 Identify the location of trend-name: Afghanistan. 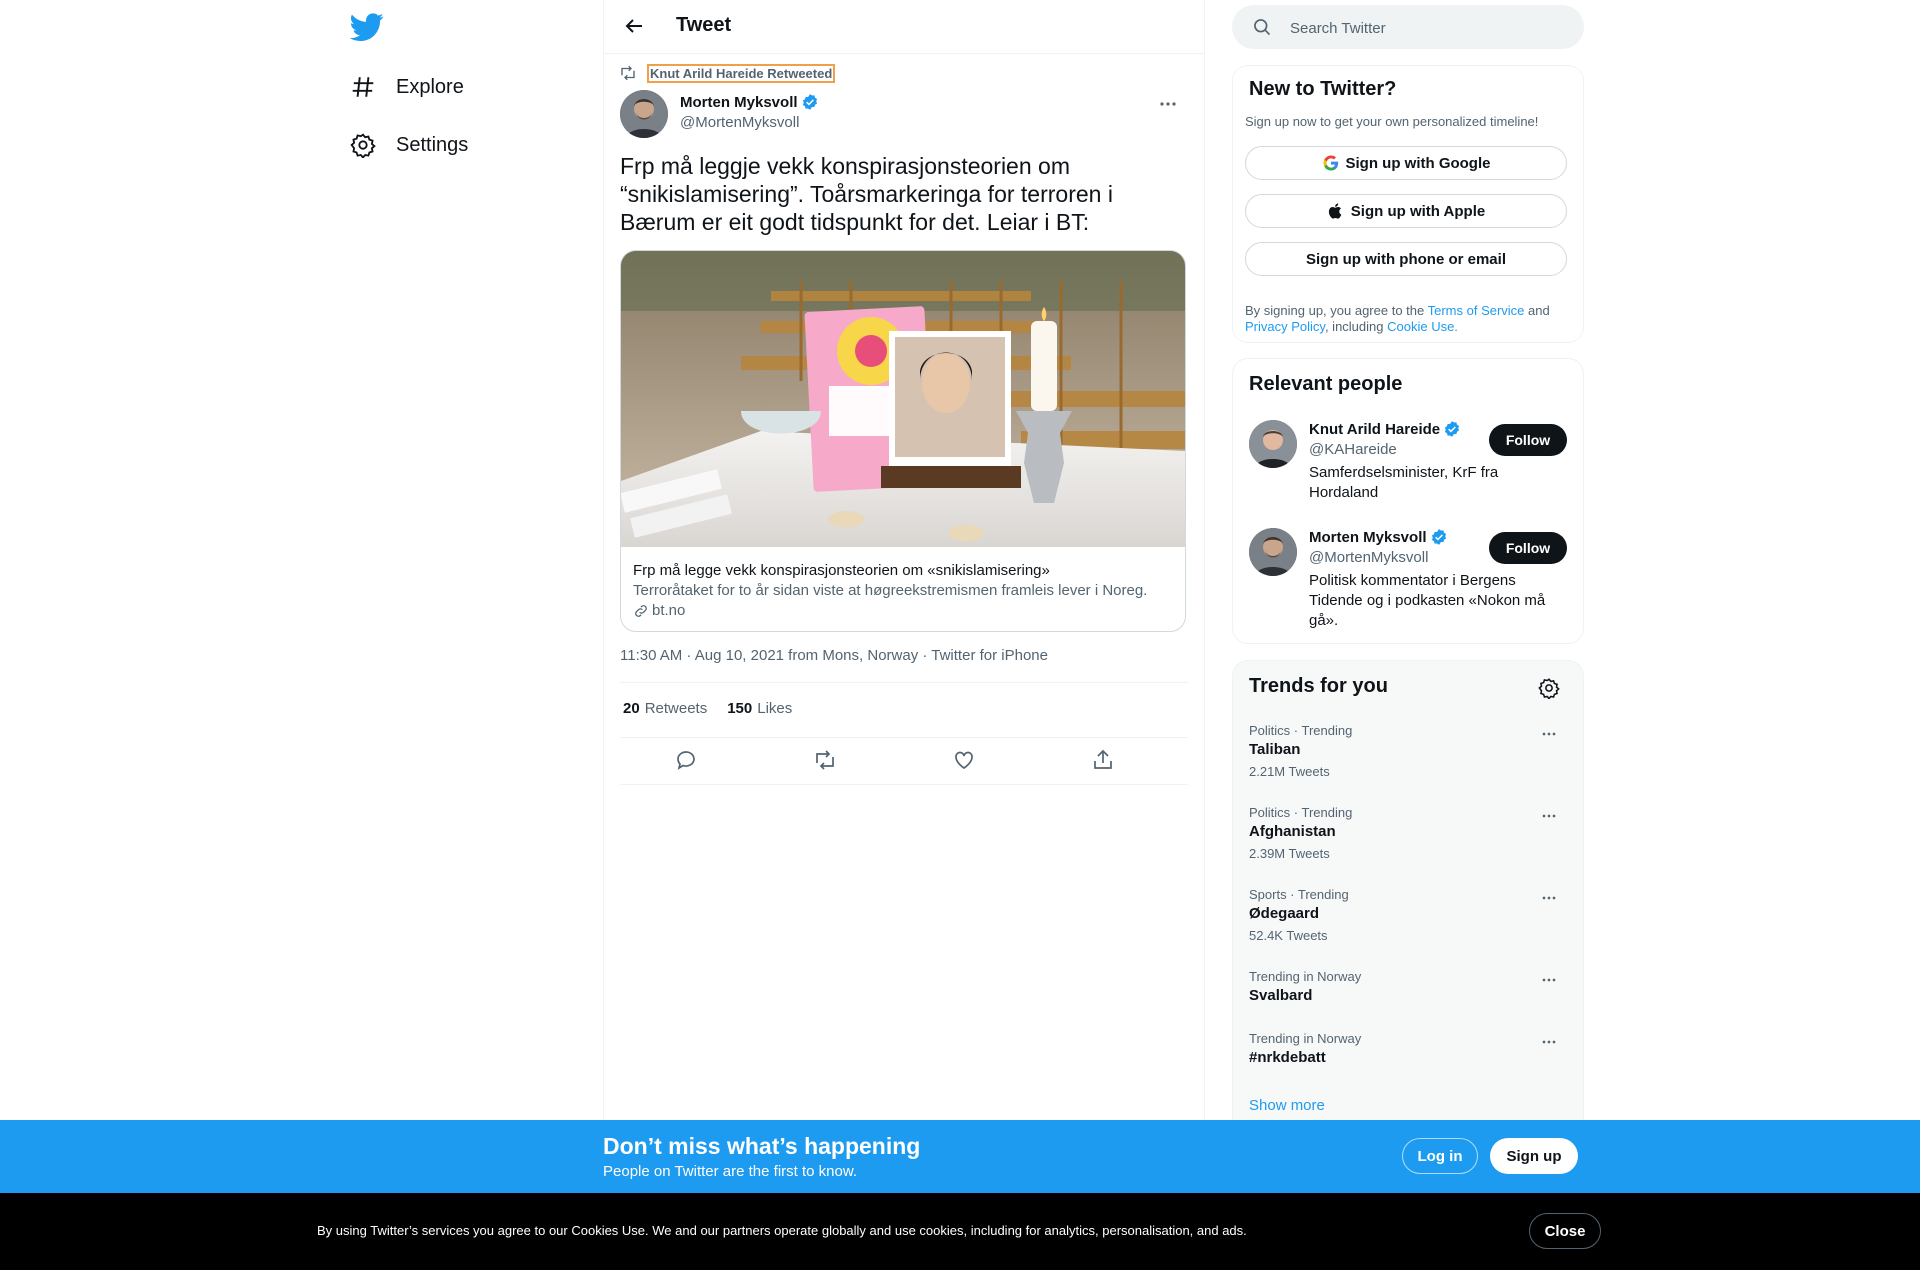
(1292, 831).